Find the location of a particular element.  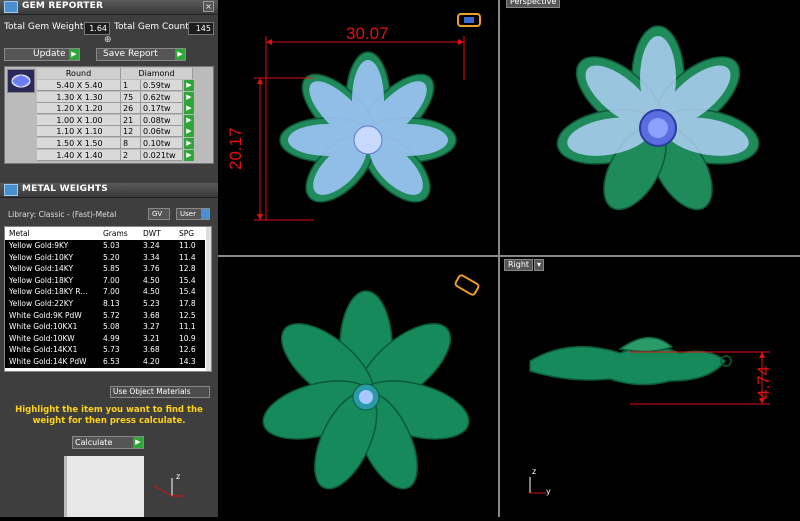

gem-size-cell: 1.30 X 1.30 is located at coordinates (79, 97).